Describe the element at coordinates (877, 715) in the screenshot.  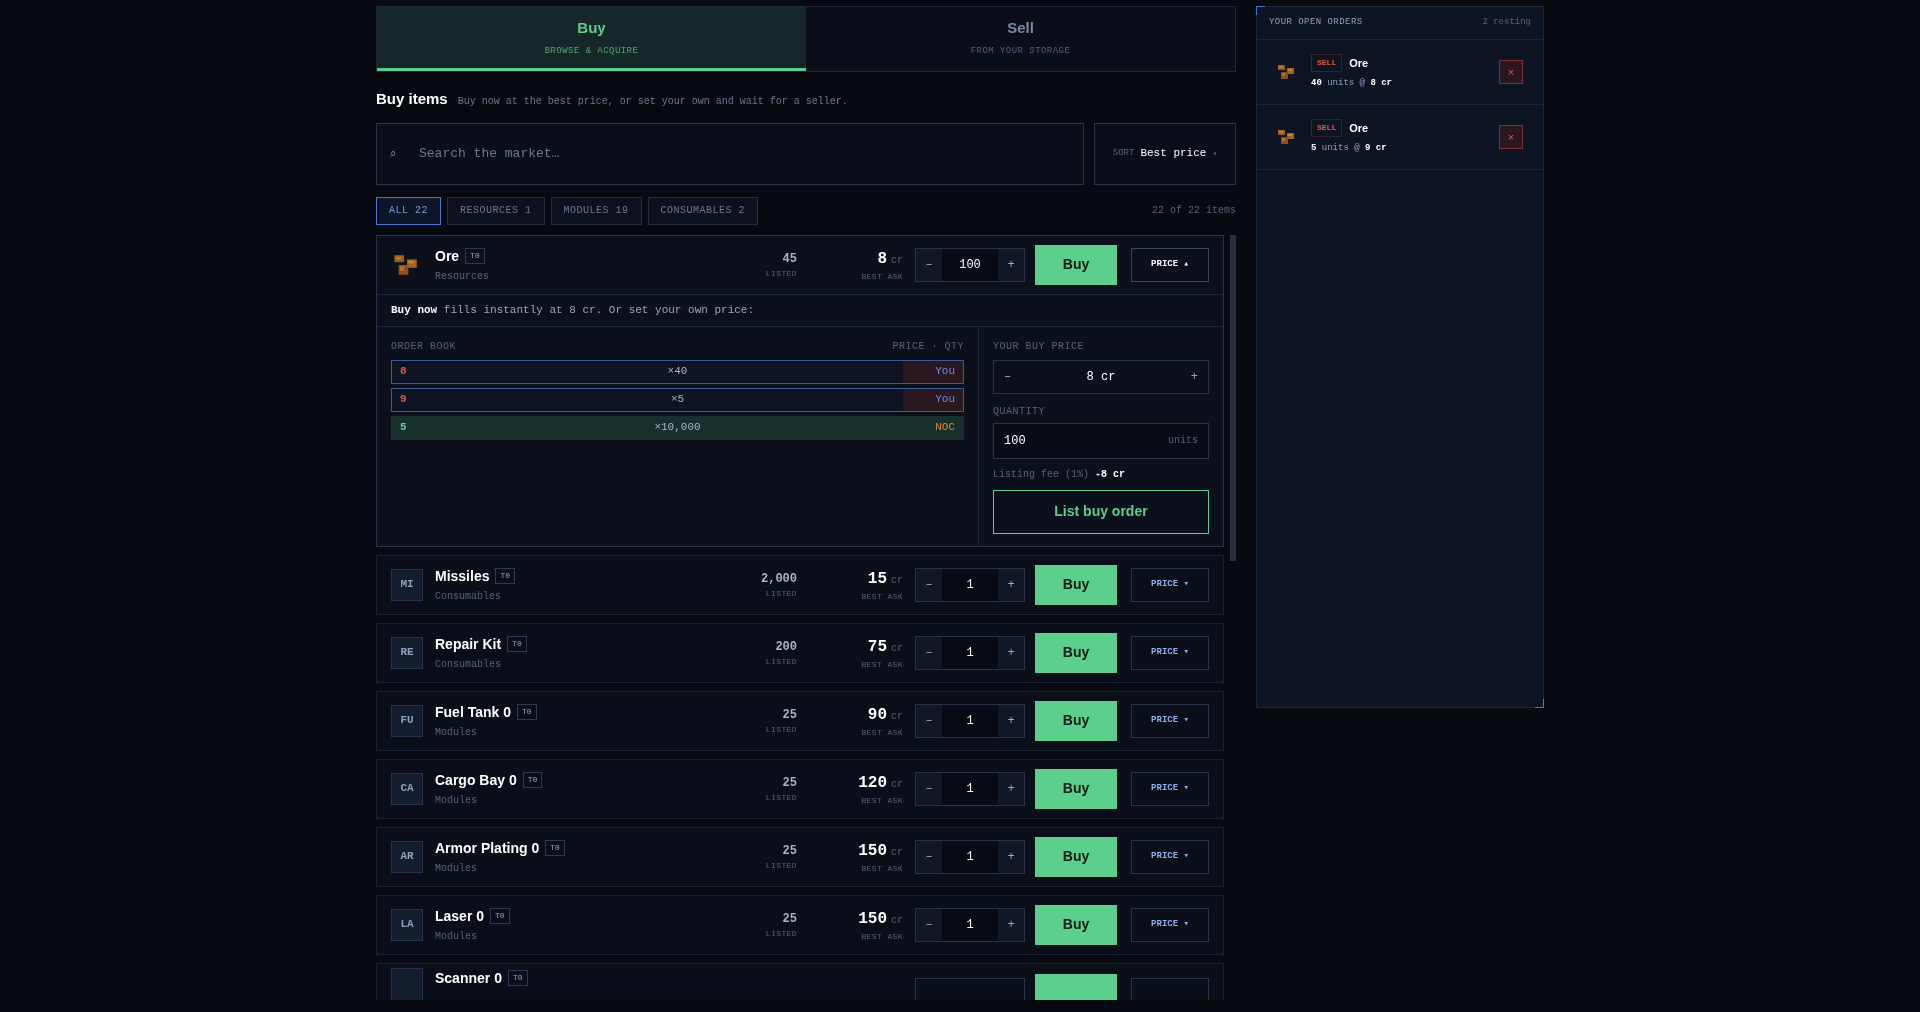
I see `best-ask-price: 90` at that location.